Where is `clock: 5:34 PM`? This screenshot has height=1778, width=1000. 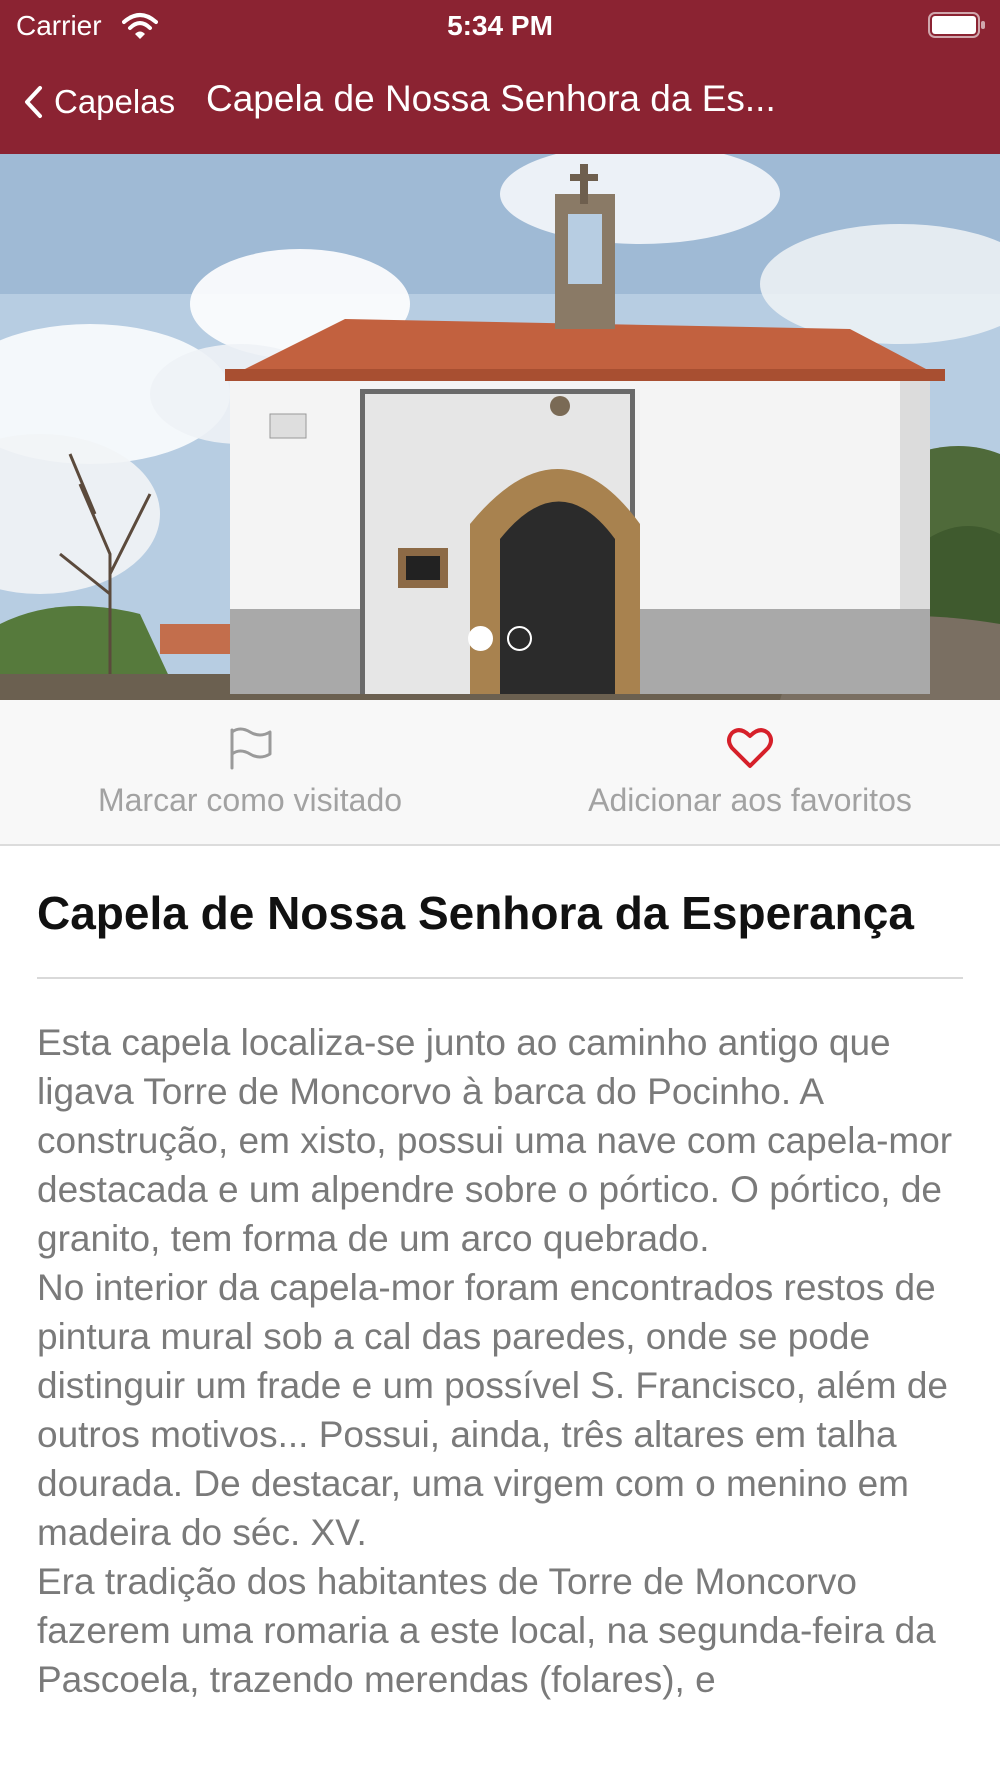
clock: 5:34 PM is located at coordinates (500, 25).